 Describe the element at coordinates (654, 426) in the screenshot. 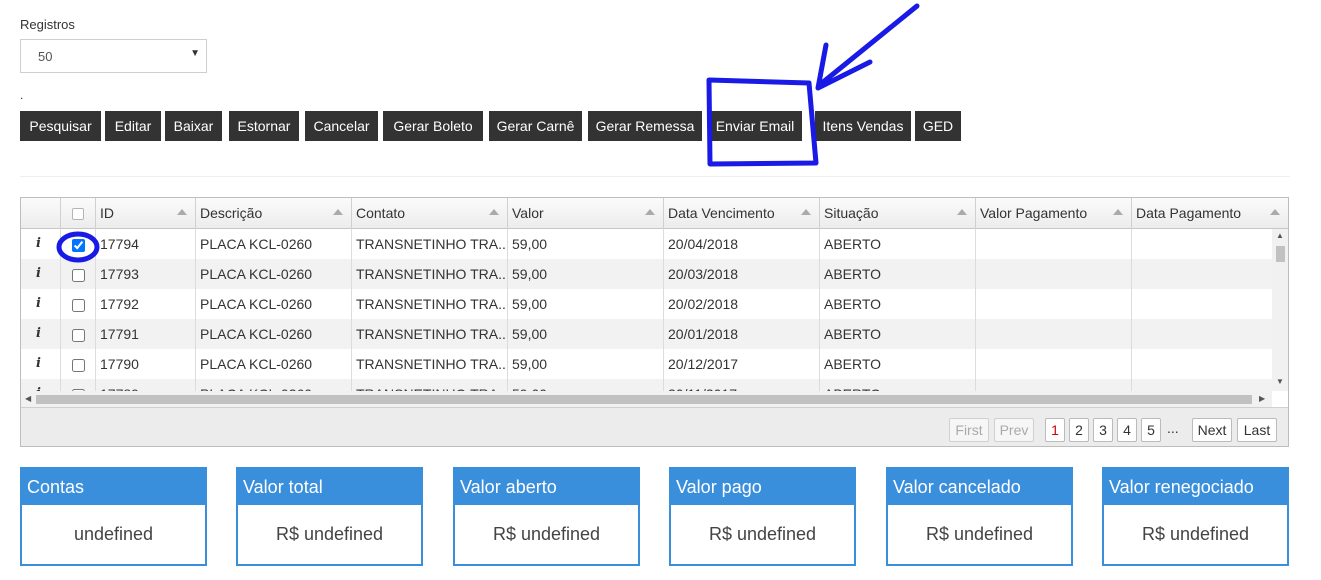

I see `pager: First Prev 1 2 3 4 5 ... Next Last` at that location.